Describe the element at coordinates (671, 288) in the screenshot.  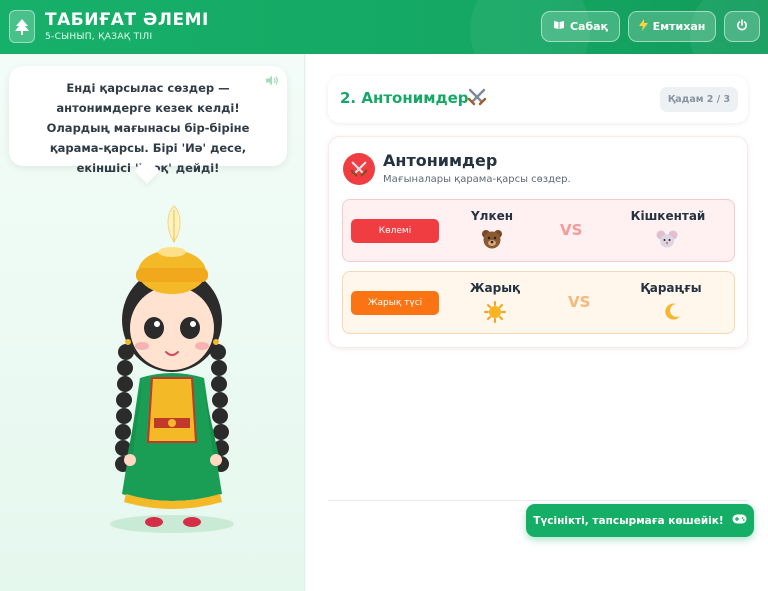
I see `right-word: Қараңғы` at that location.